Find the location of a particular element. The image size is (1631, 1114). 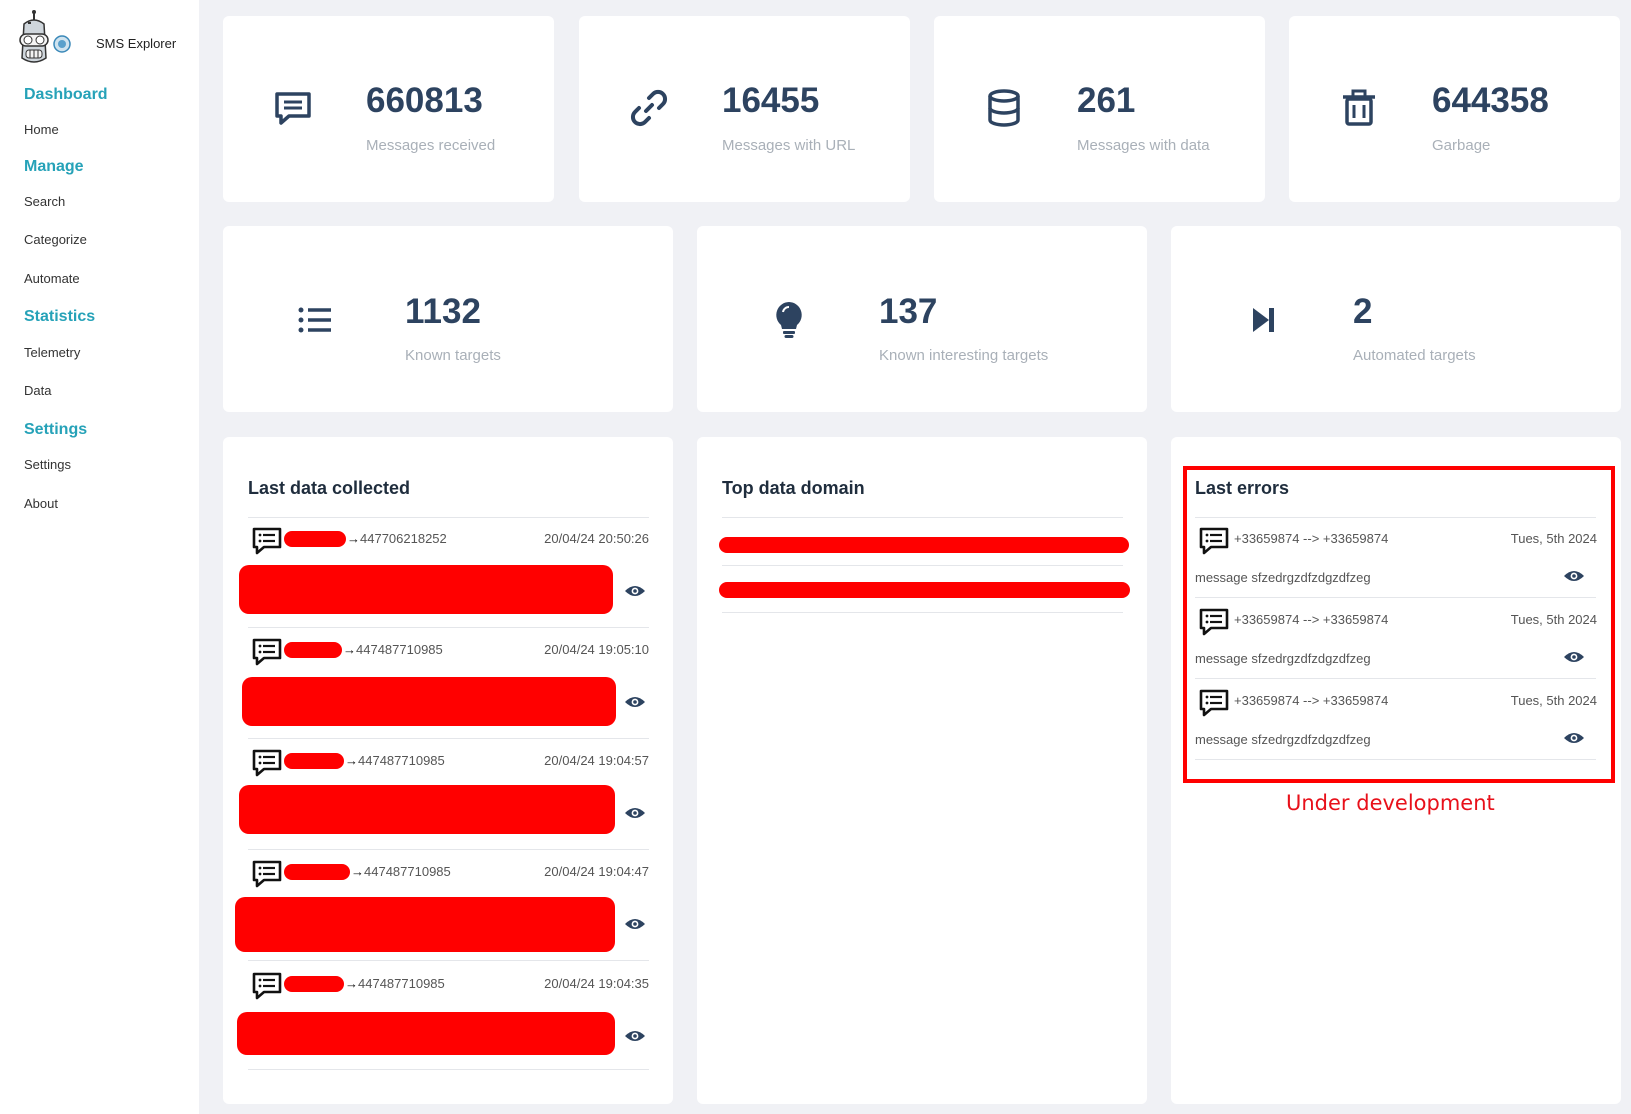

phone-number: 447706218252 is located at coordinates (403, 538).